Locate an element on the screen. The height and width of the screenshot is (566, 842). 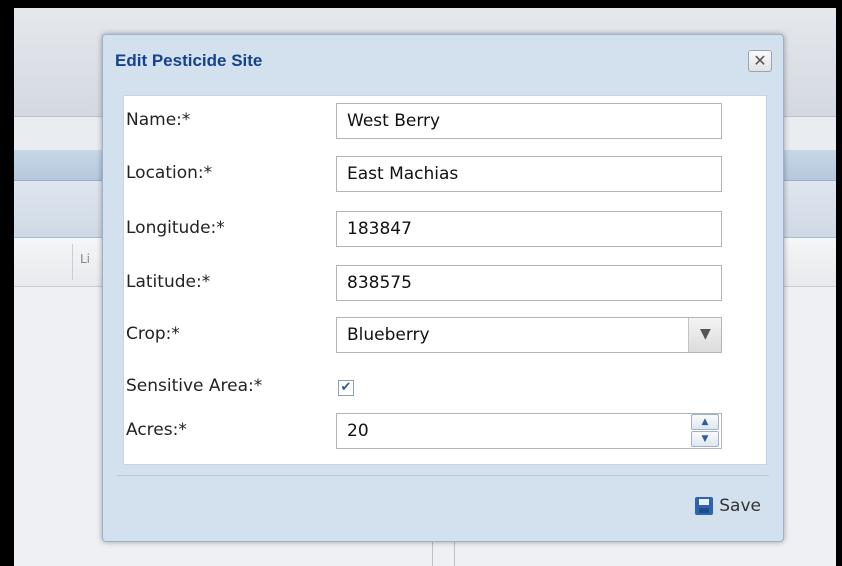
sensitive-area-checkbox: ✔ is located at coordinates (346, 388).